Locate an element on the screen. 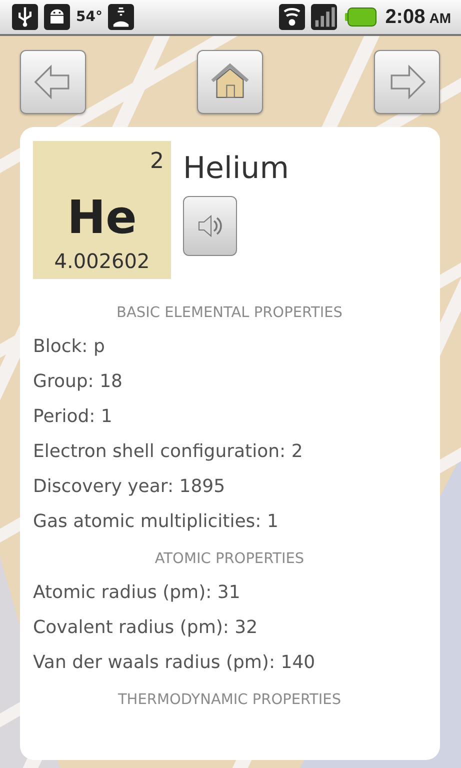 This screenshot has height=768, width=461. property-text: Period: 1 is located at coordinates (73, 417).